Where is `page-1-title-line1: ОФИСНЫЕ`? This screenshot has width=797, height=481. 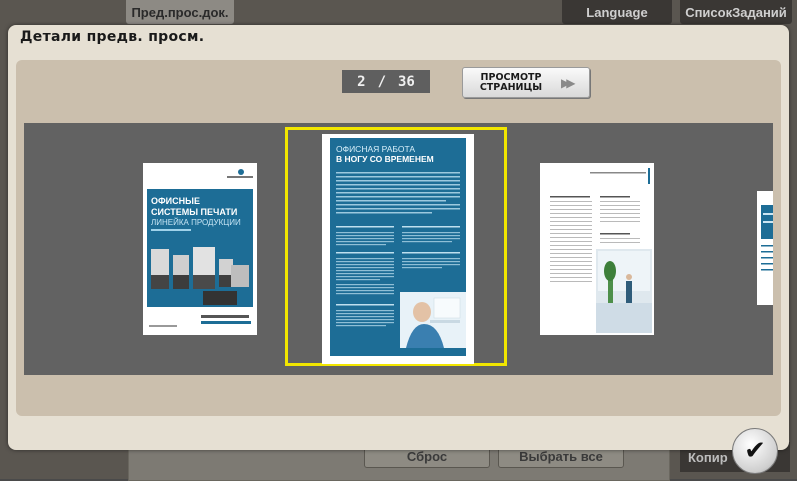 page-1-title-line1: ОФИСНЫЕ is located at coordinates (175, 201).